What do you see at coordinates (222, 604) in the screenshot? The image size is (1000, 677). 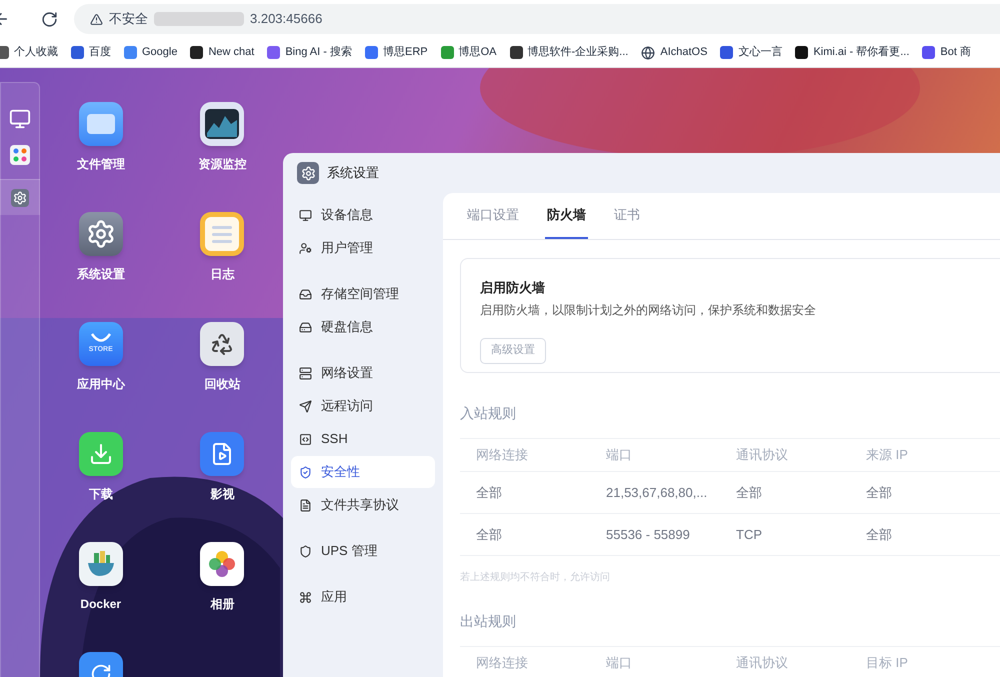 I see `app-label: 相册` at bounding box center [222, 604].